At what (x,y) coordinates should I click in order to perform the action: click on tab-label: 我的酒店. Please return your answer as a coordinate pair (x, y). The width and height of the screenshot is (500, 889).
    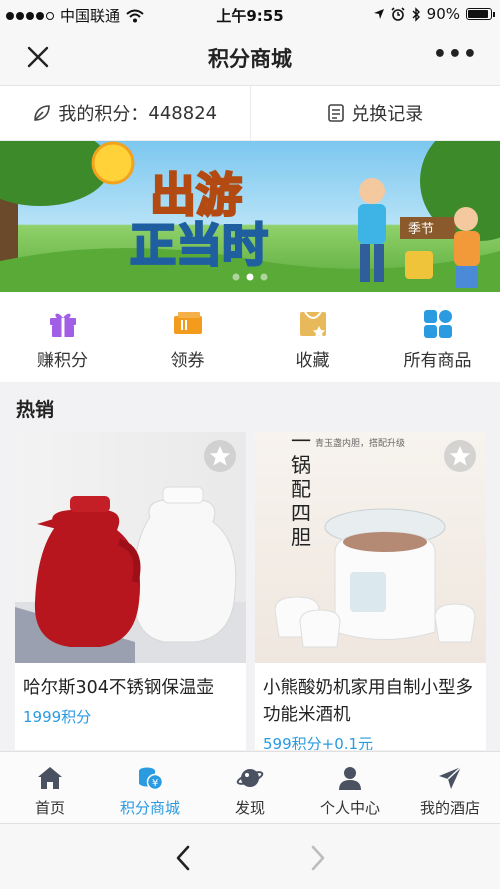
    Looking at the image, I should click on (449, 808).